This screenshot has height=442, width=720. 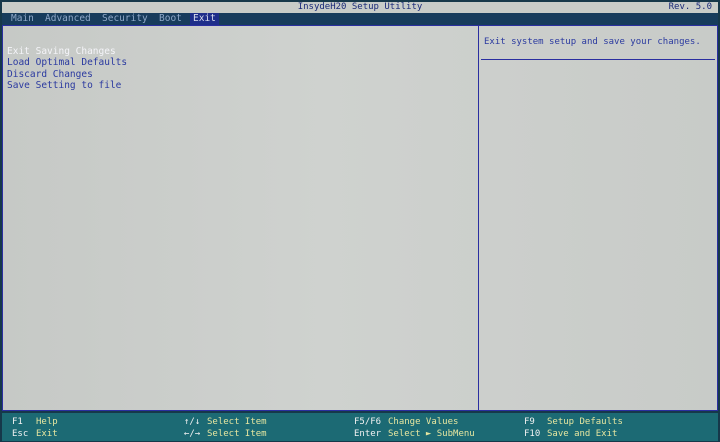 What do you see at coordinates (68, 19) in the screenshot?
I see `tab-advanced: Advanced` at bounding box center [68, 19].